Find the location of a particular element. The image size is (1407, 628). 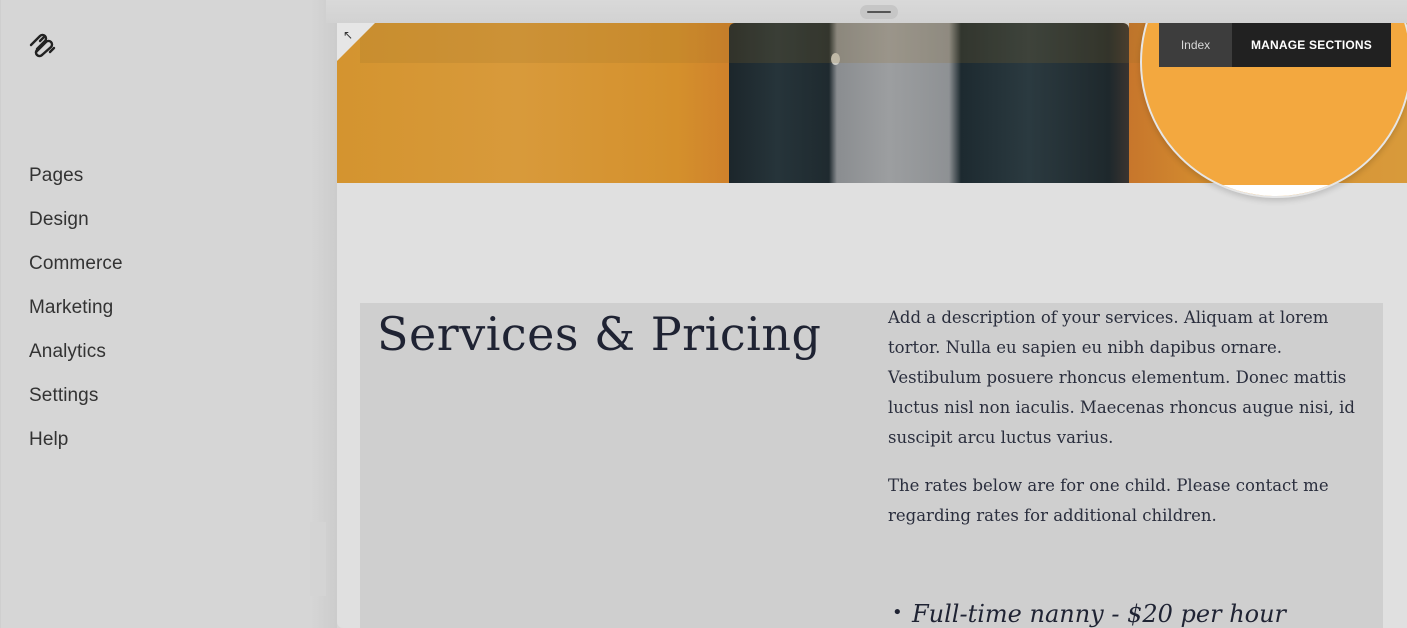

nav-item-pages: Pages is located at coordinates (76, 186).